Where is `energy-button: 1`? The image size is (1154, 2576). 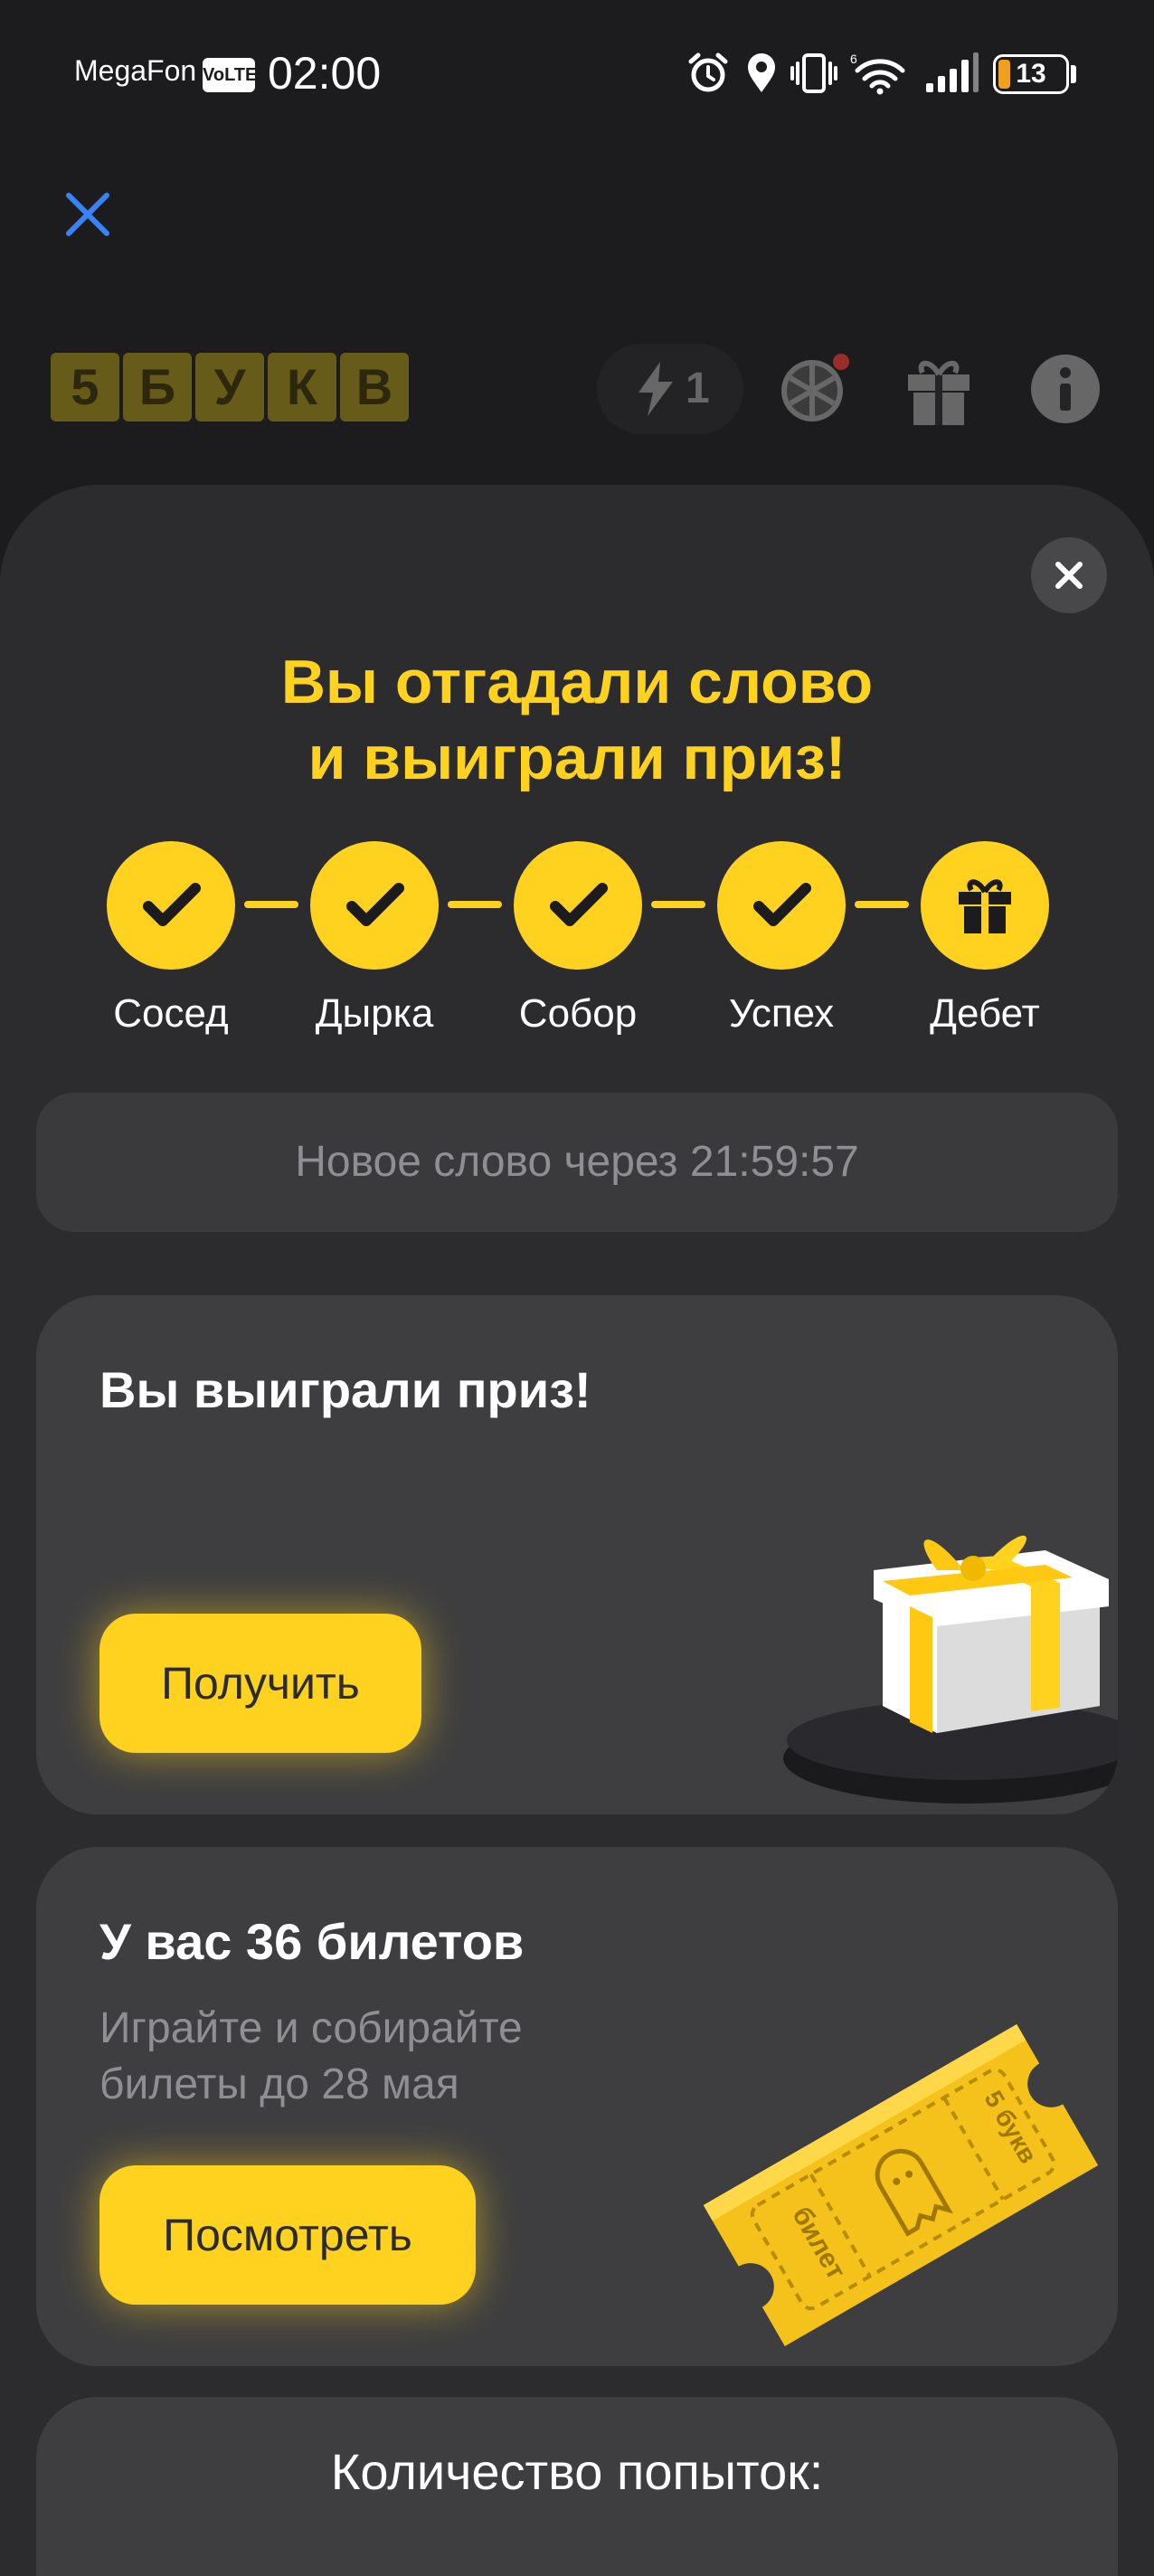
energy-button: 1 is located at coordinates (670, 389).